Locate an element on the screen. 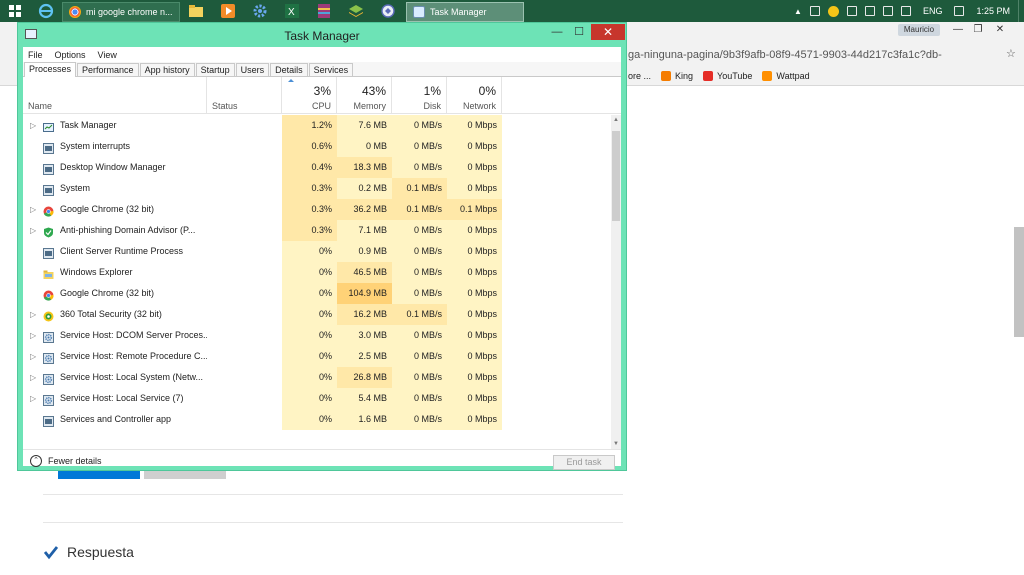  taskbar-bluestacks-button is located at coordinates (356, 11).